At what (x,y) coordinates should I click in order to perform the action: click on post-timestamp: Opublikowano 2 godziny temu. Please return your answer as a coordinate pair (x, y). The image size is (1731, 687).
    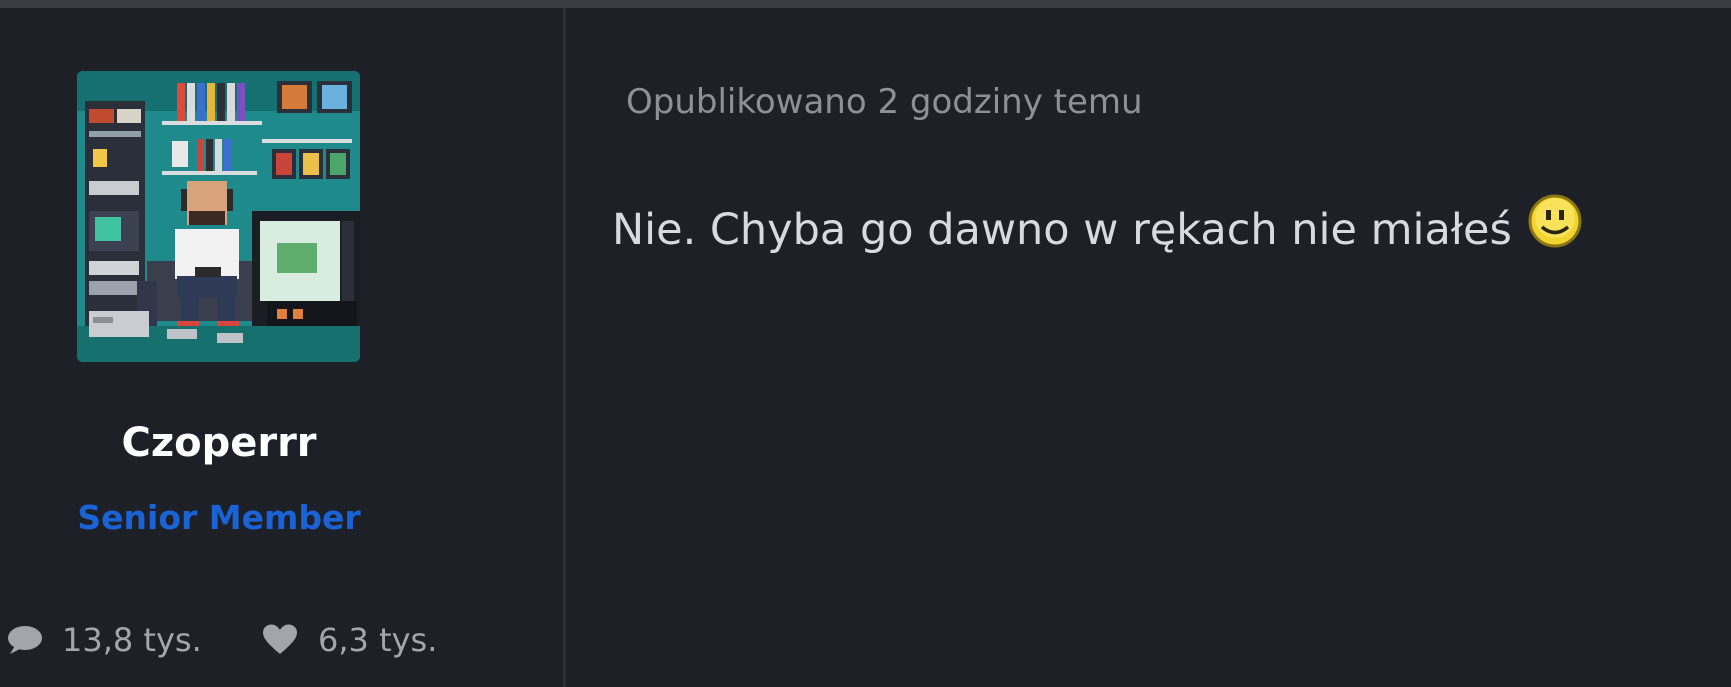
    Looking at the image, I should click on (884, 102).